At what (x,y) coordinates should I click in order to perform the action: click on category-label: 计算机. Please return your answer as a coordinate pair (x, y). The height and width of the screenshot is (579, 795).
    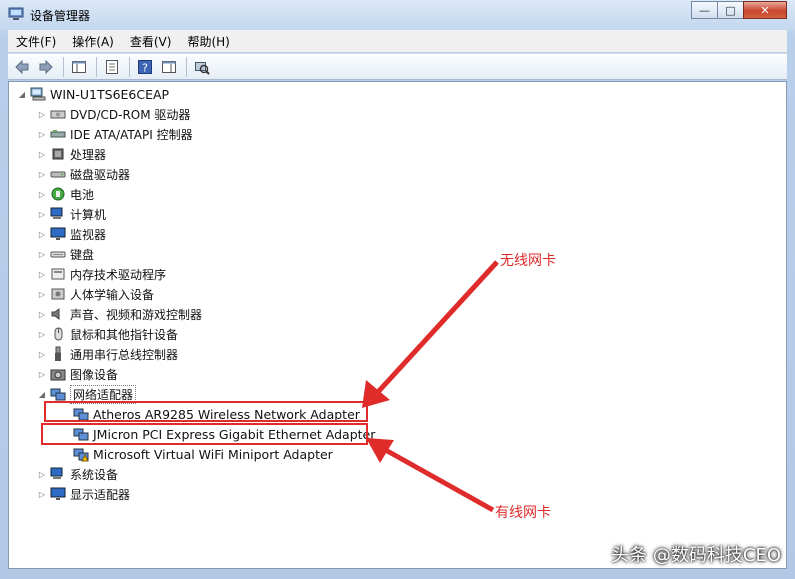
    Looking at the image, I should click on (88, 214).